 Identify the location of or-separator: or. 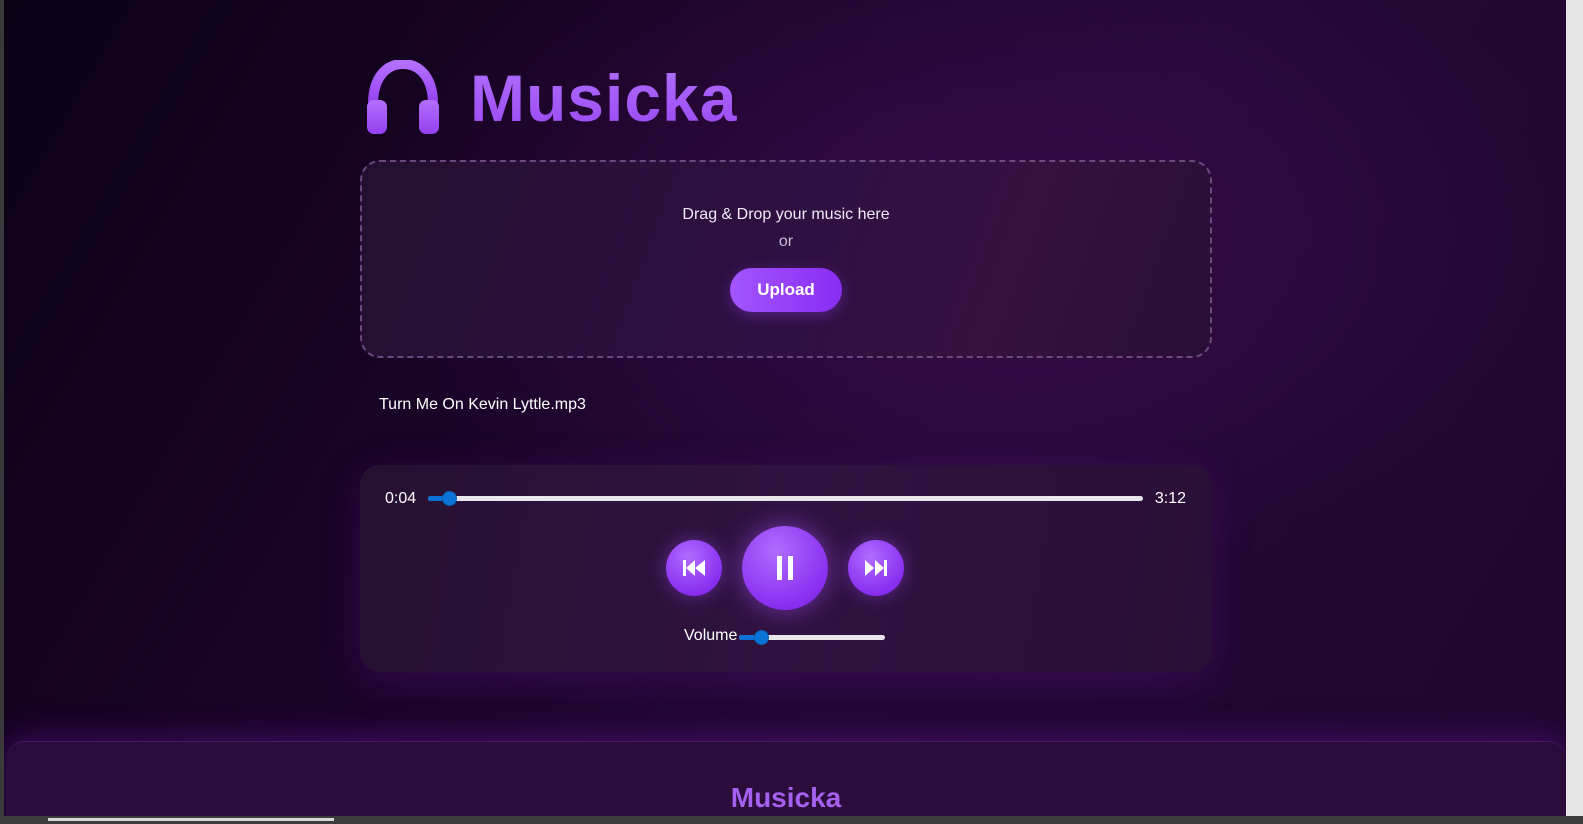
(786, 241).